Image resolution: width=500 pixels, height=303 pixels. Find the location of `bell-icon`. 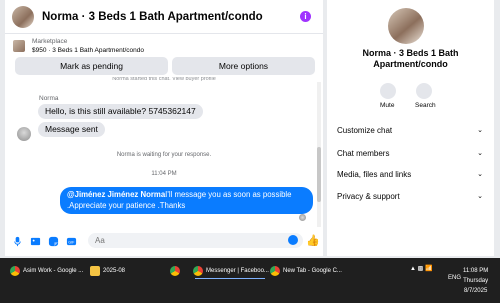

bell-icon is located at coordinates (388, 91).